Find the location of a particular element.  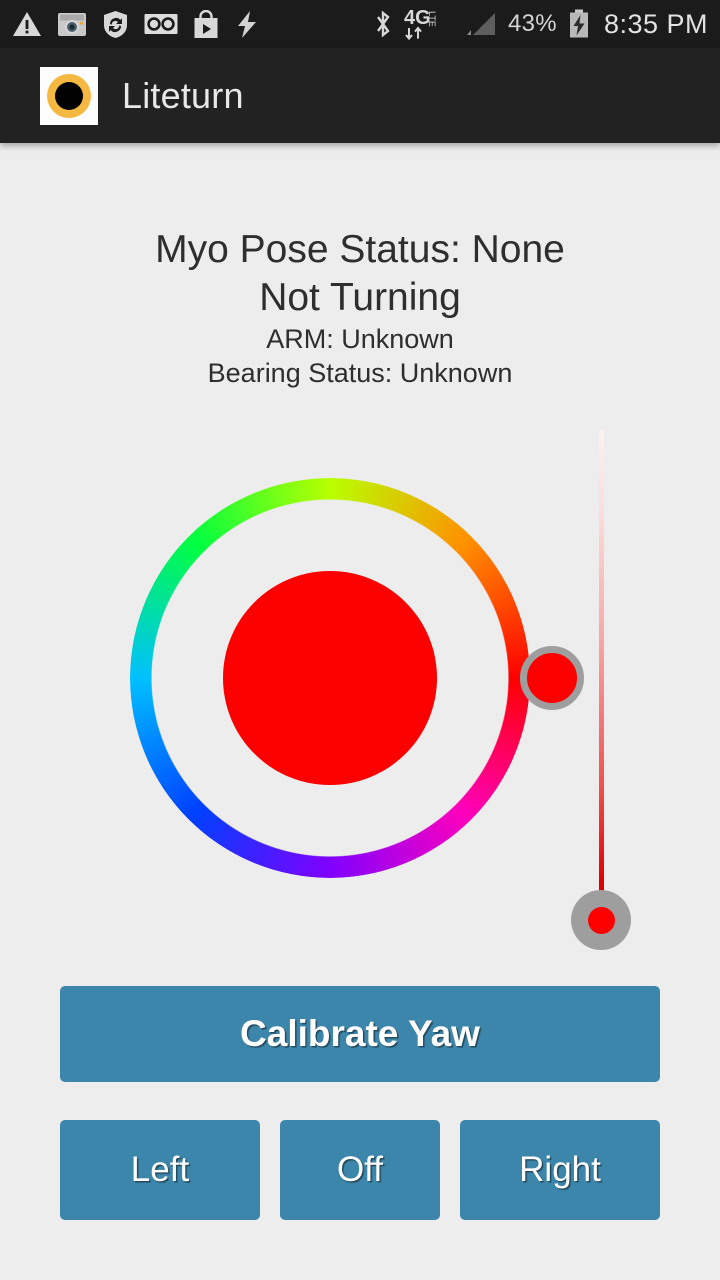

turn-direction-button-row: Left Off Right is located at coordinates (360, 1170).